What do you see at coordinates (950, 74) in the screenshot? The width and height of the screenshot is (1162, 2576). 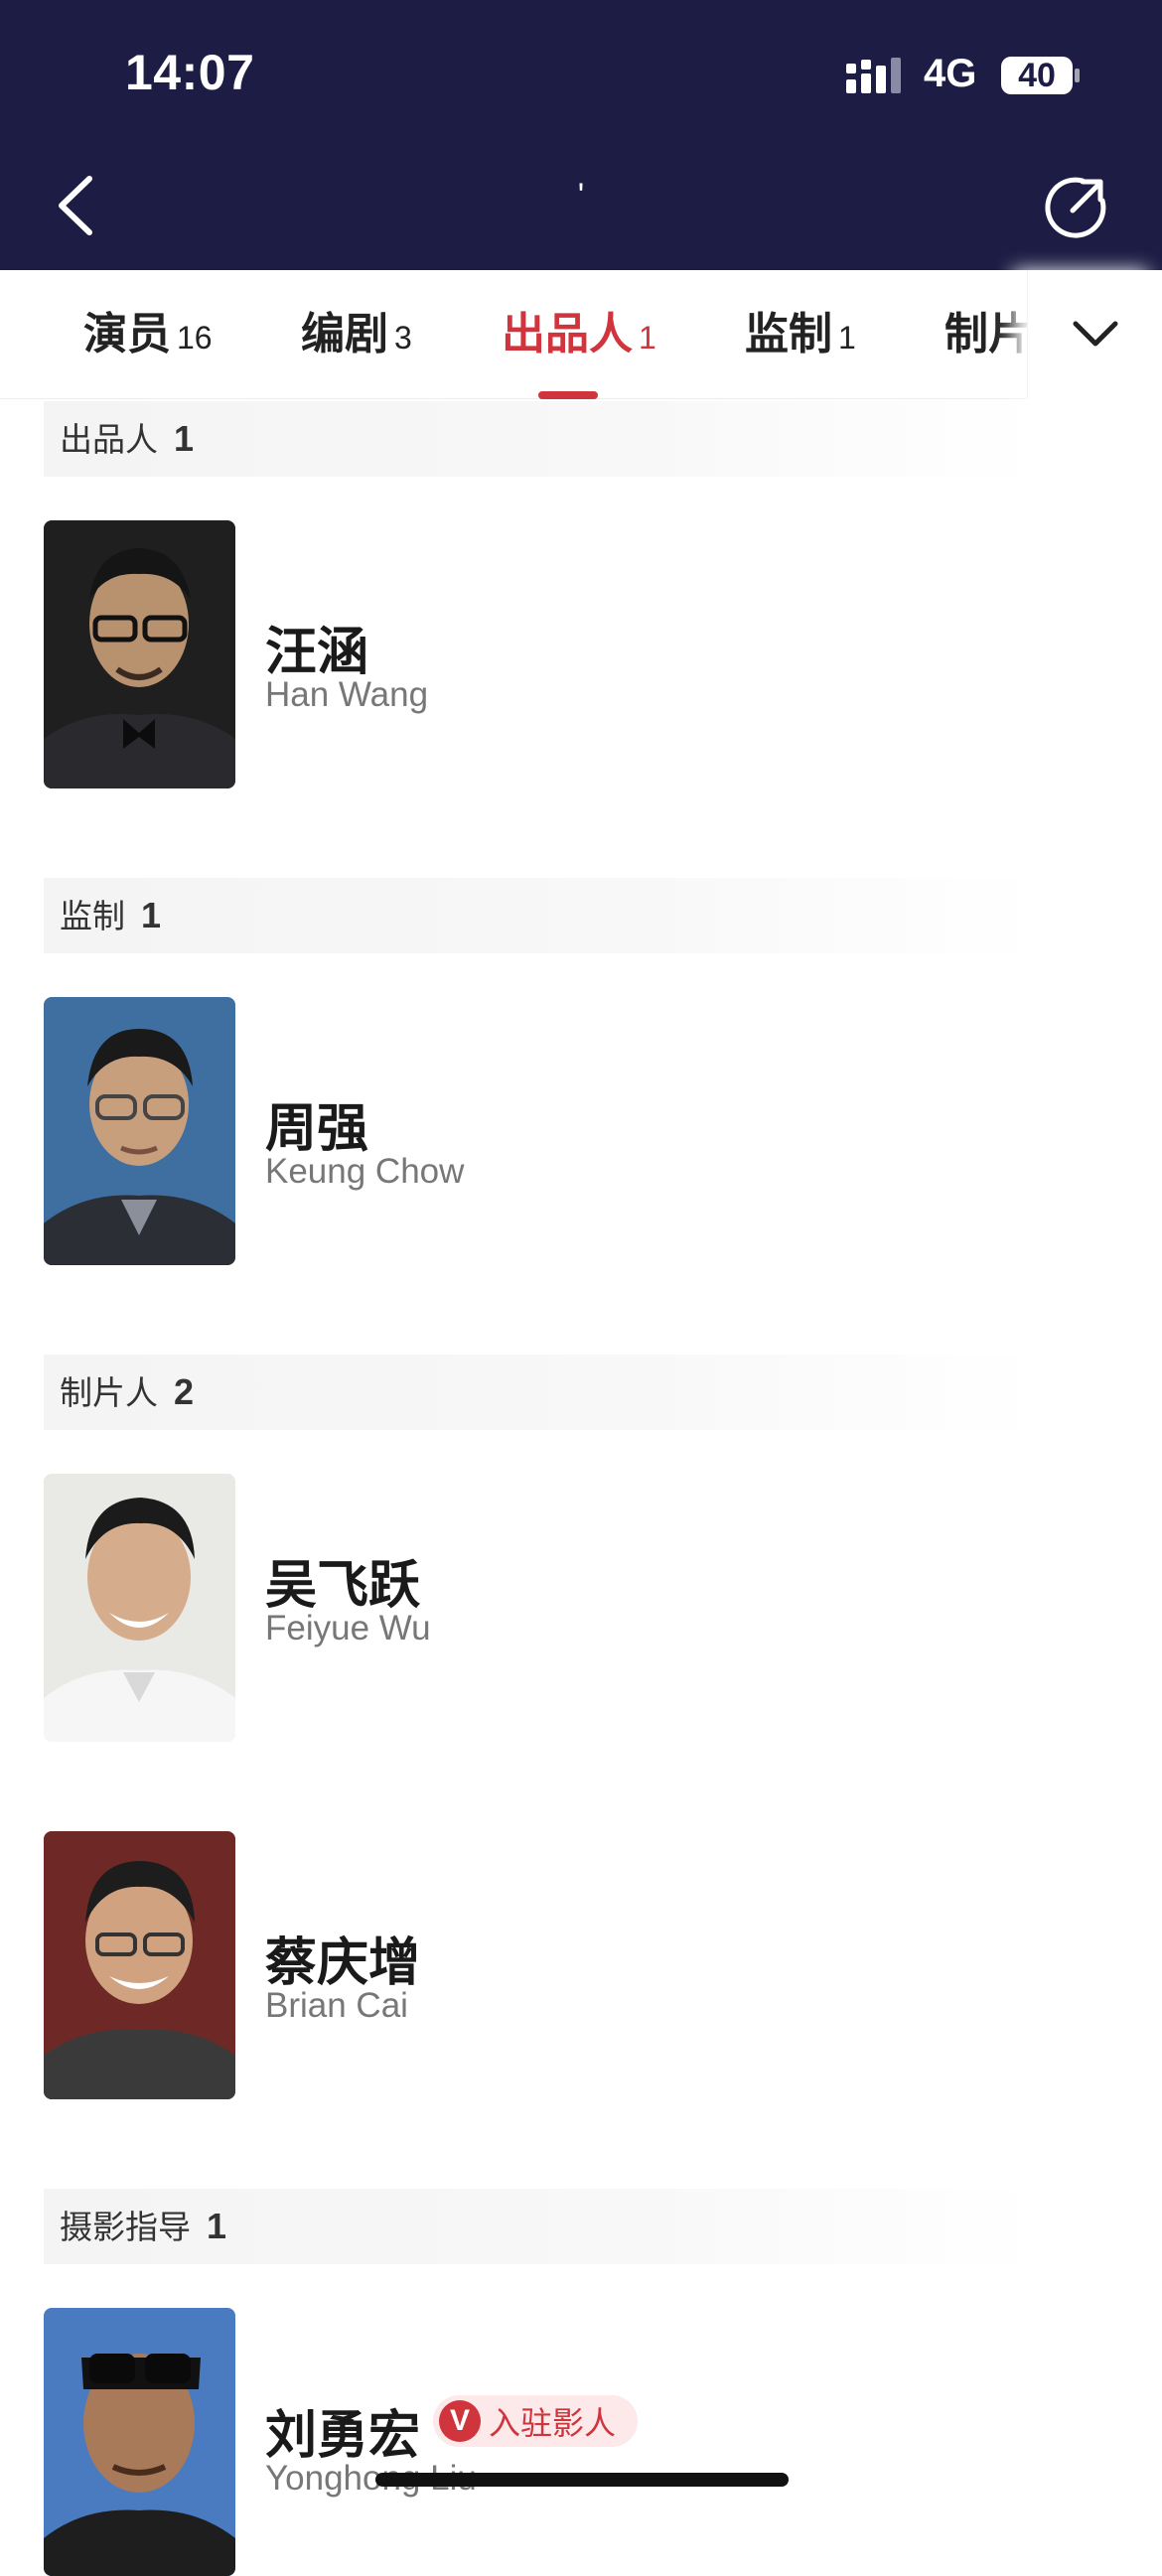 I see `network-type: 4G` at bounding box center [950, 74].